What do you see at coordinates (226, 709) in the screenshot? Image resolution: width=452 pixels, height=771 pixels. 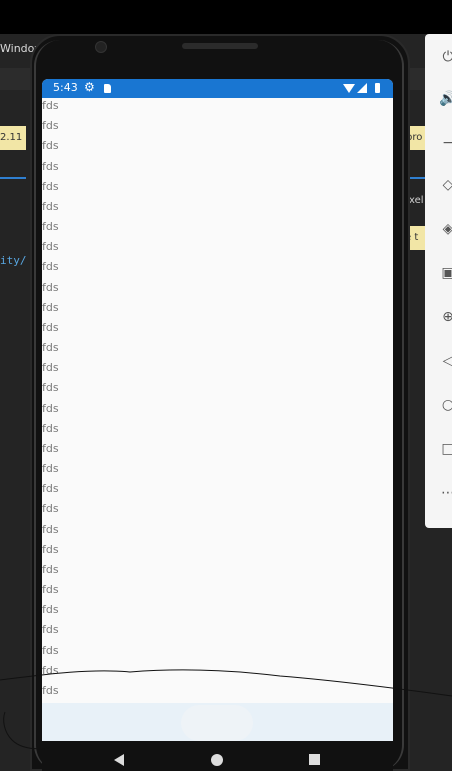 I see `annotation-scribble` at bounding box center [226, 709].